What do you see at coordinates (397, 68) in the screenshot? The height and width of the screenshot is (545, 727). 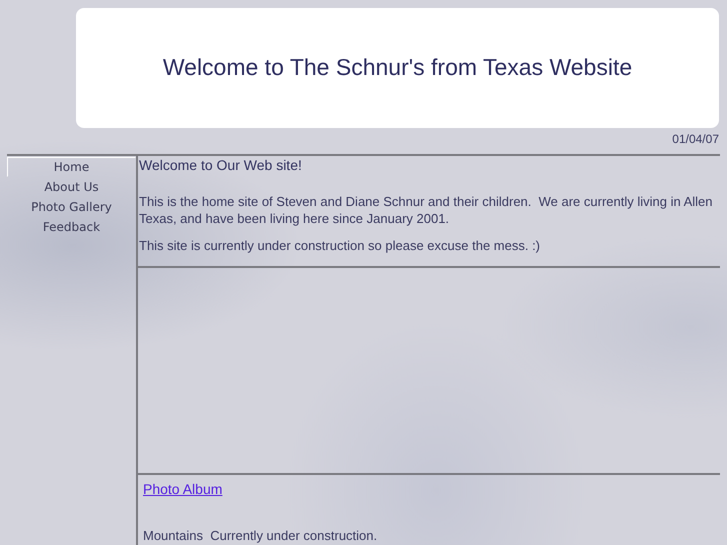 I see `site-title: Welcome to The Schnur's from Texas Website` at bounding box center [397, 68].